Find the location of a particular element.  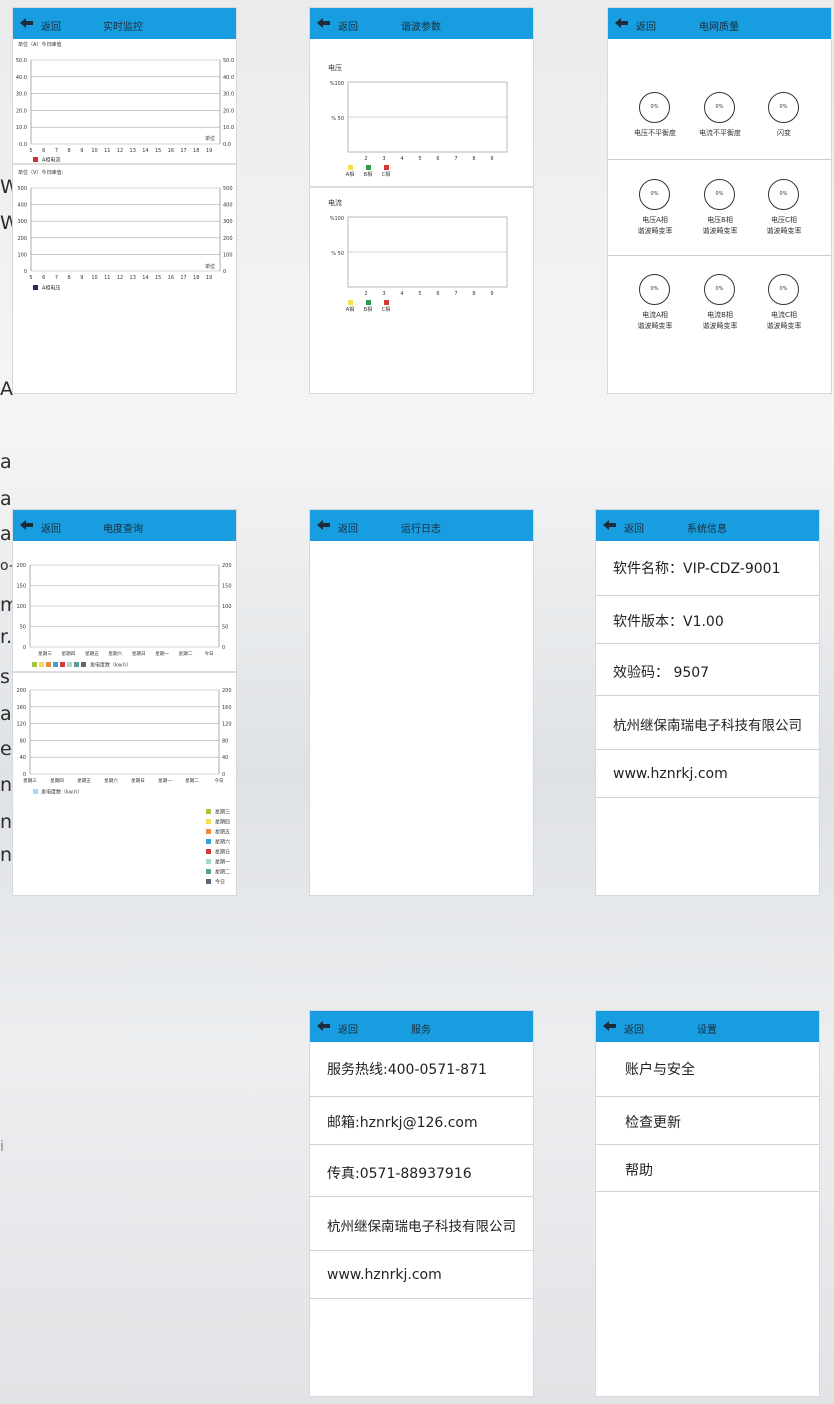

y-tick-label-right: 0.0 is located at coordinates (227, 145).